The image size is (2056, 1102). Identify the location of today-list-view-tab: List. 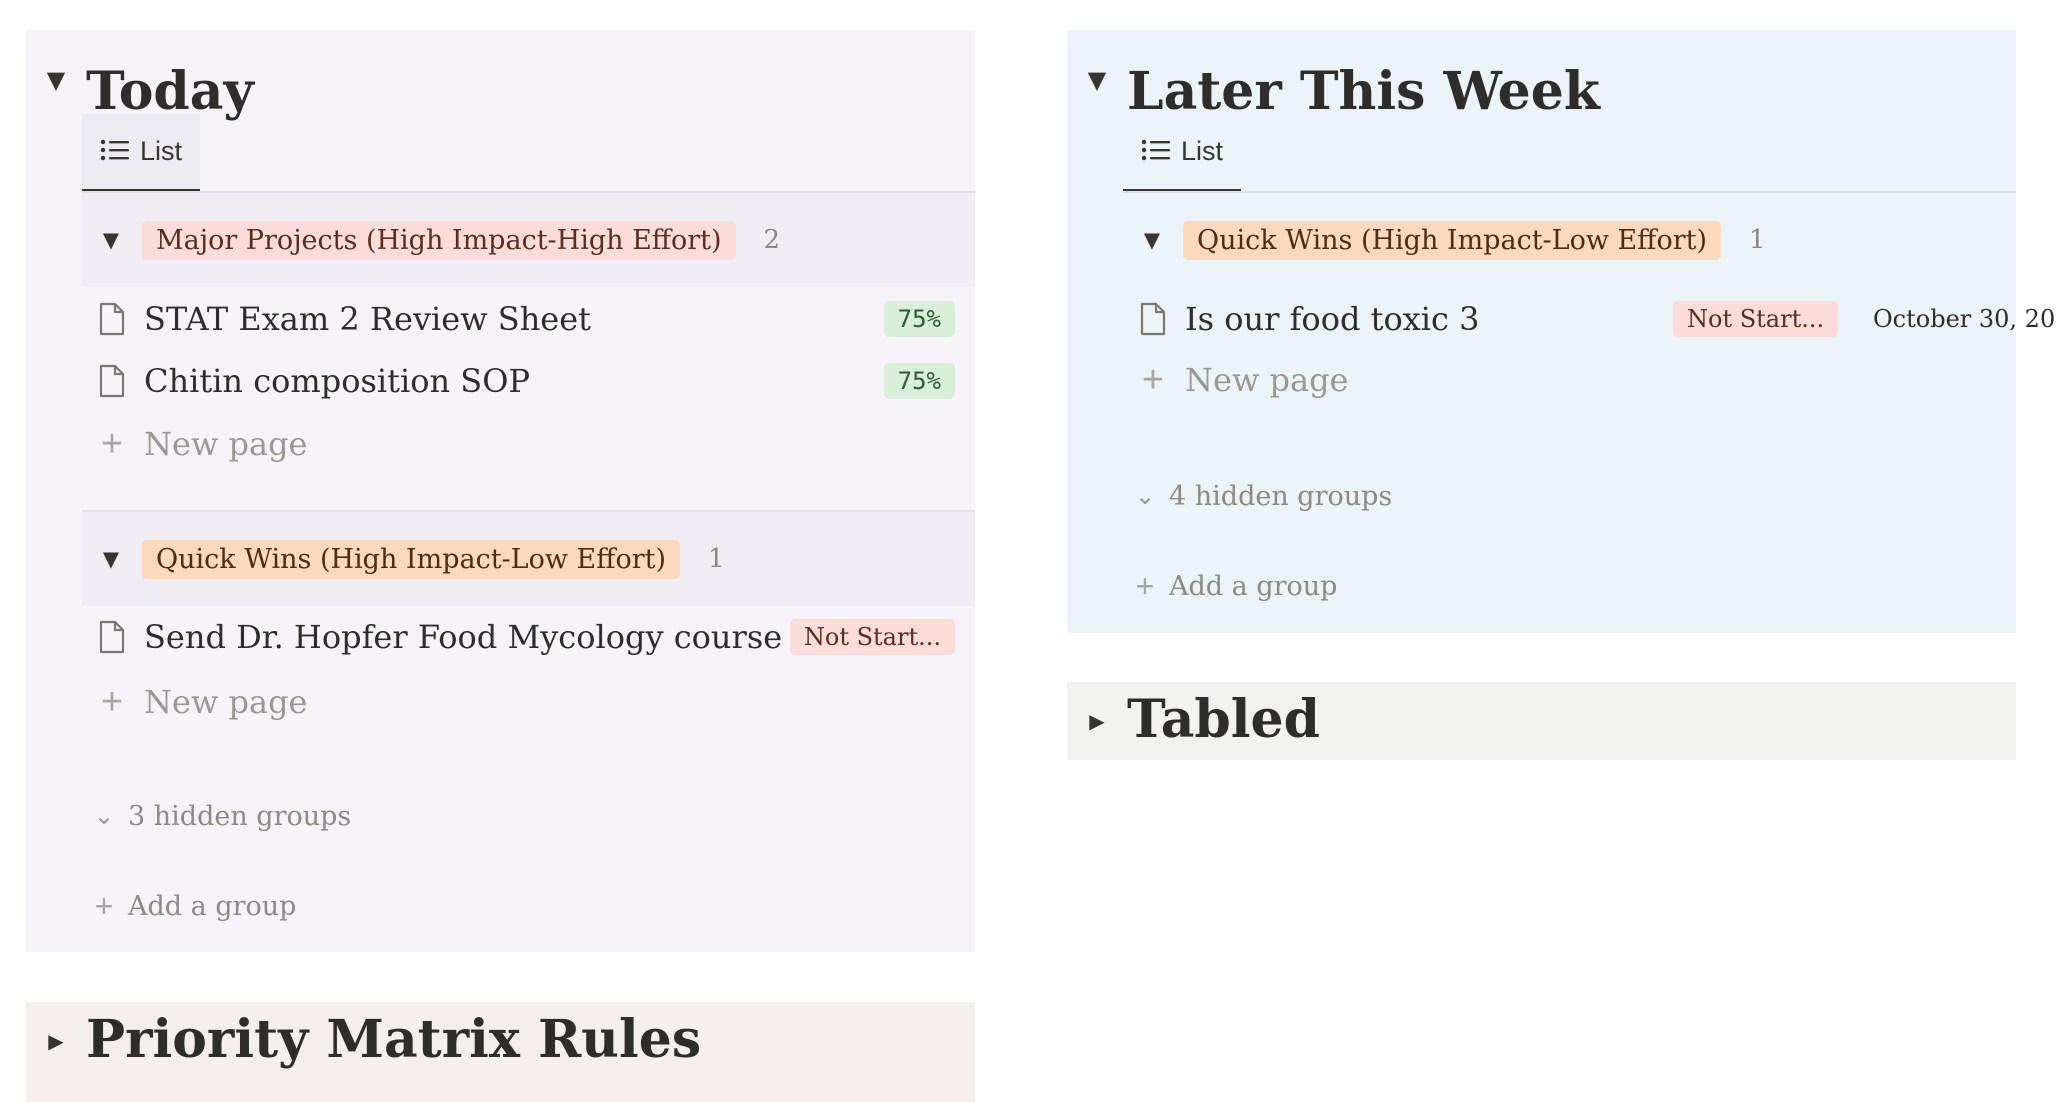
(141, 153).